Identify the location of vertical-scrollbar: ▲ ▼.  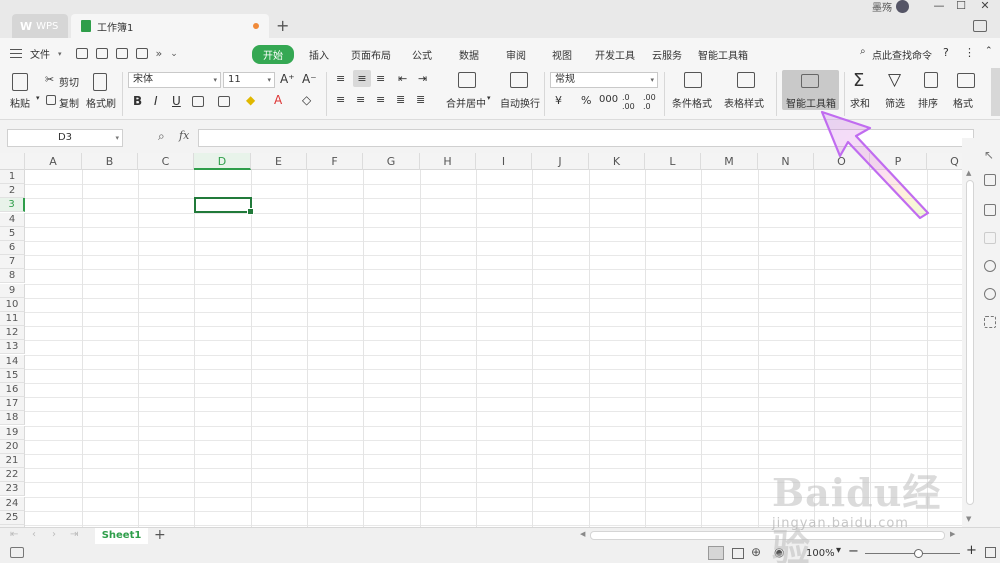
(970, 347).